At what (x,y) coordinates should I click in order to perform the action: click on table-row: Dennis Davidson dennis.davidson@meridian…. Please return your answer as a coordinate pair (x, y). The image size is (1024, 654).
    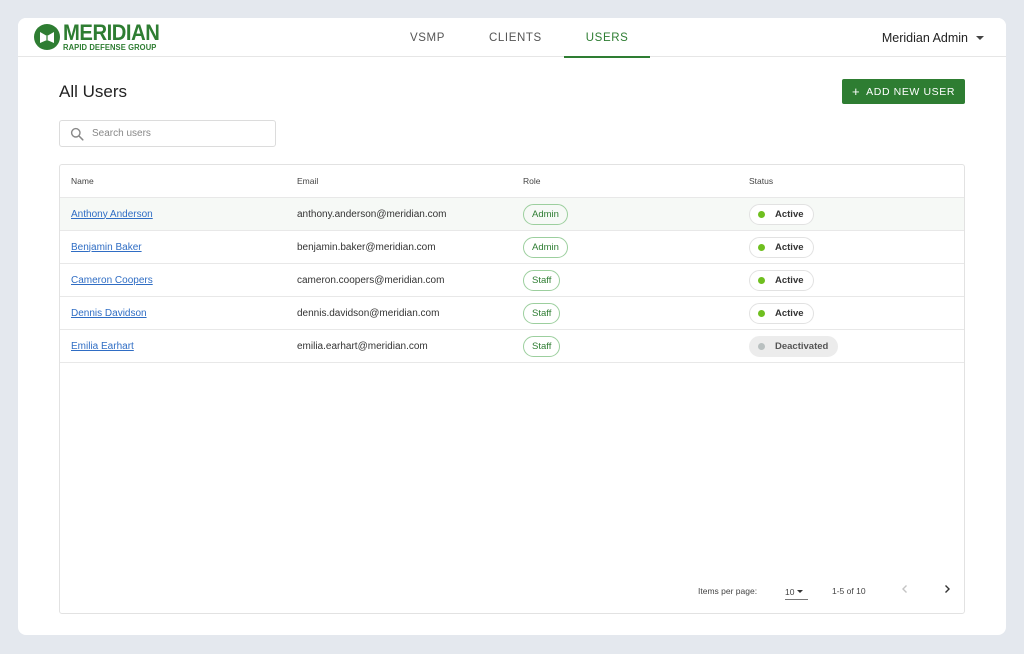
    Looking at the image, I should click on (512, 313).